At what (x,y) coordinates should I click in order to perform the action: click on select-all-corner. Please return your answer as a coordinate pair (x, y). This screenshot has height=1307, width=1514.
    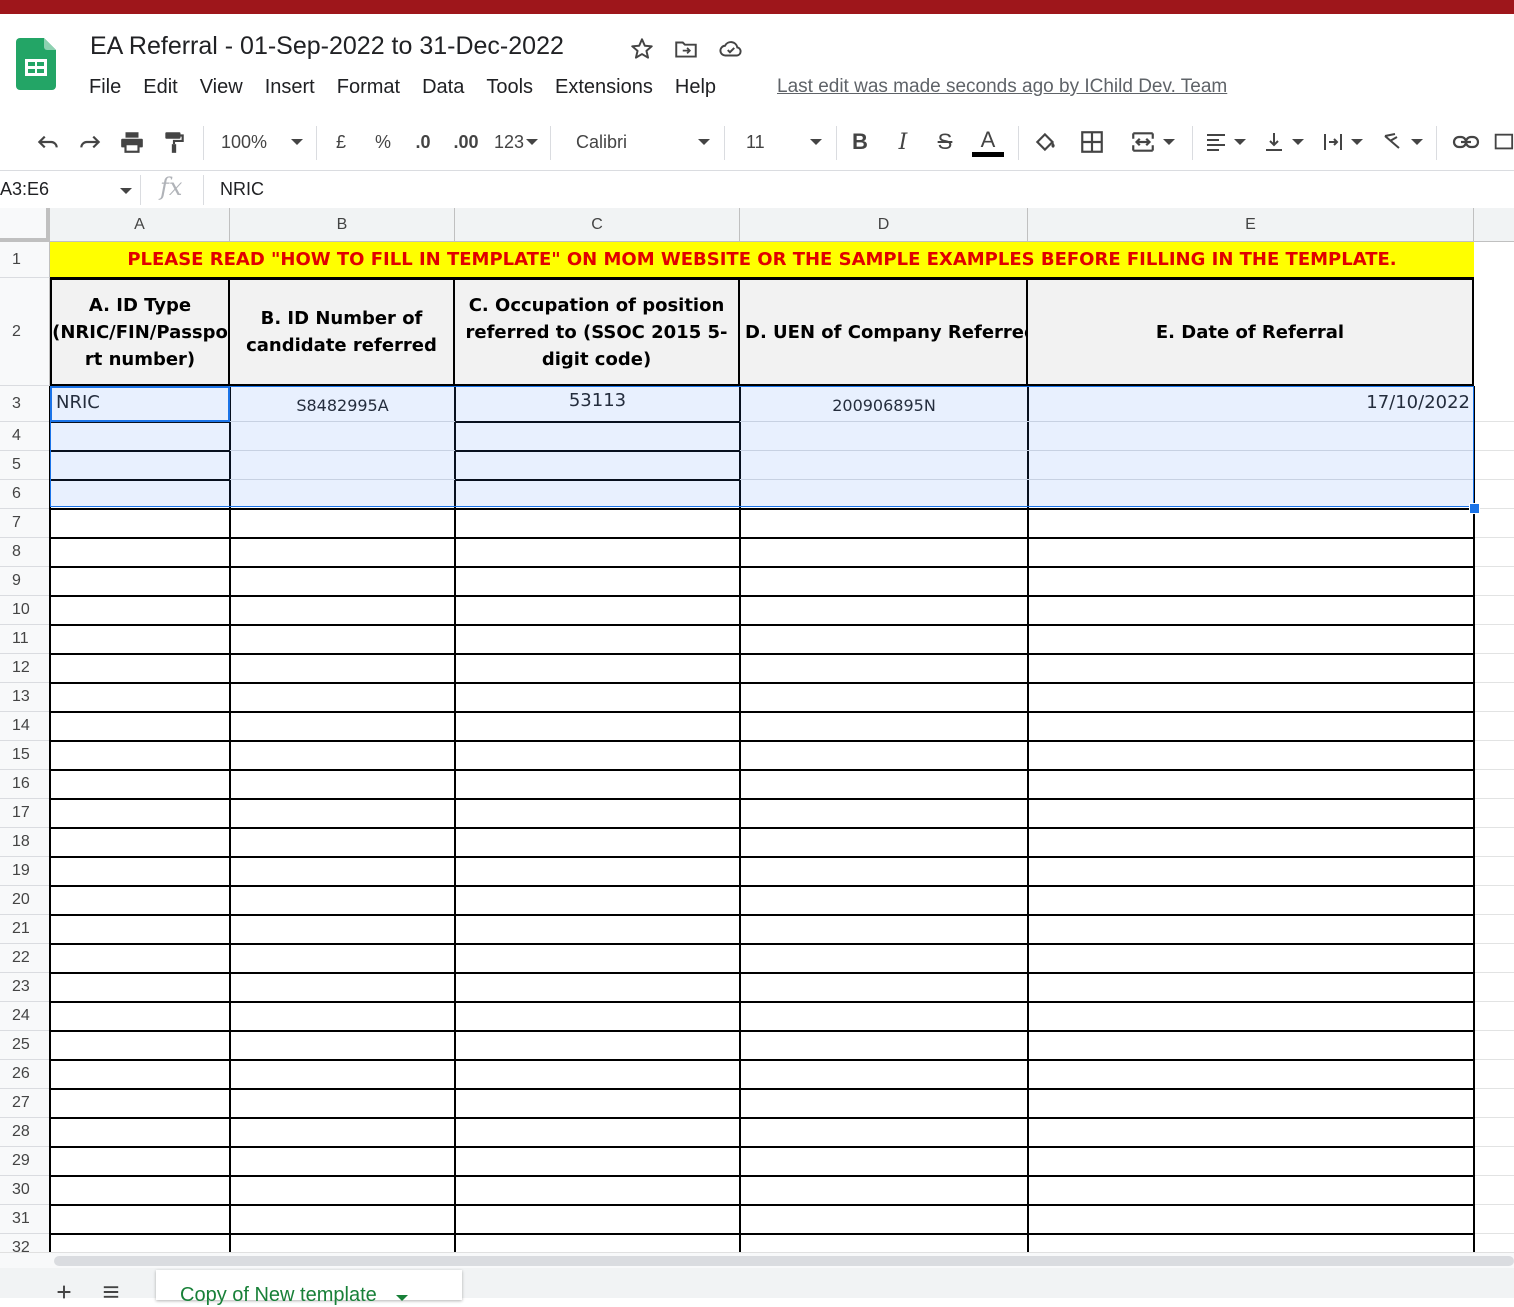
    Looking at the image, I should click on (25, 225).